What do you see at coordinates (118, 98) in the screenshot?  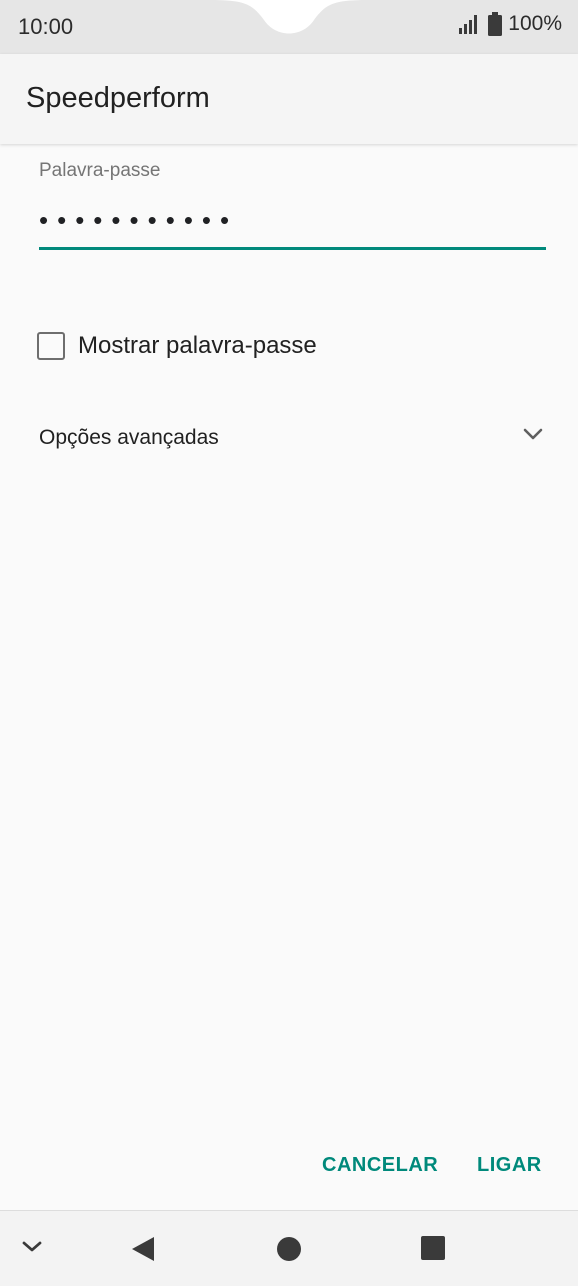 I see `network-name-title: Speedperform` at bounding box center [118, 98].